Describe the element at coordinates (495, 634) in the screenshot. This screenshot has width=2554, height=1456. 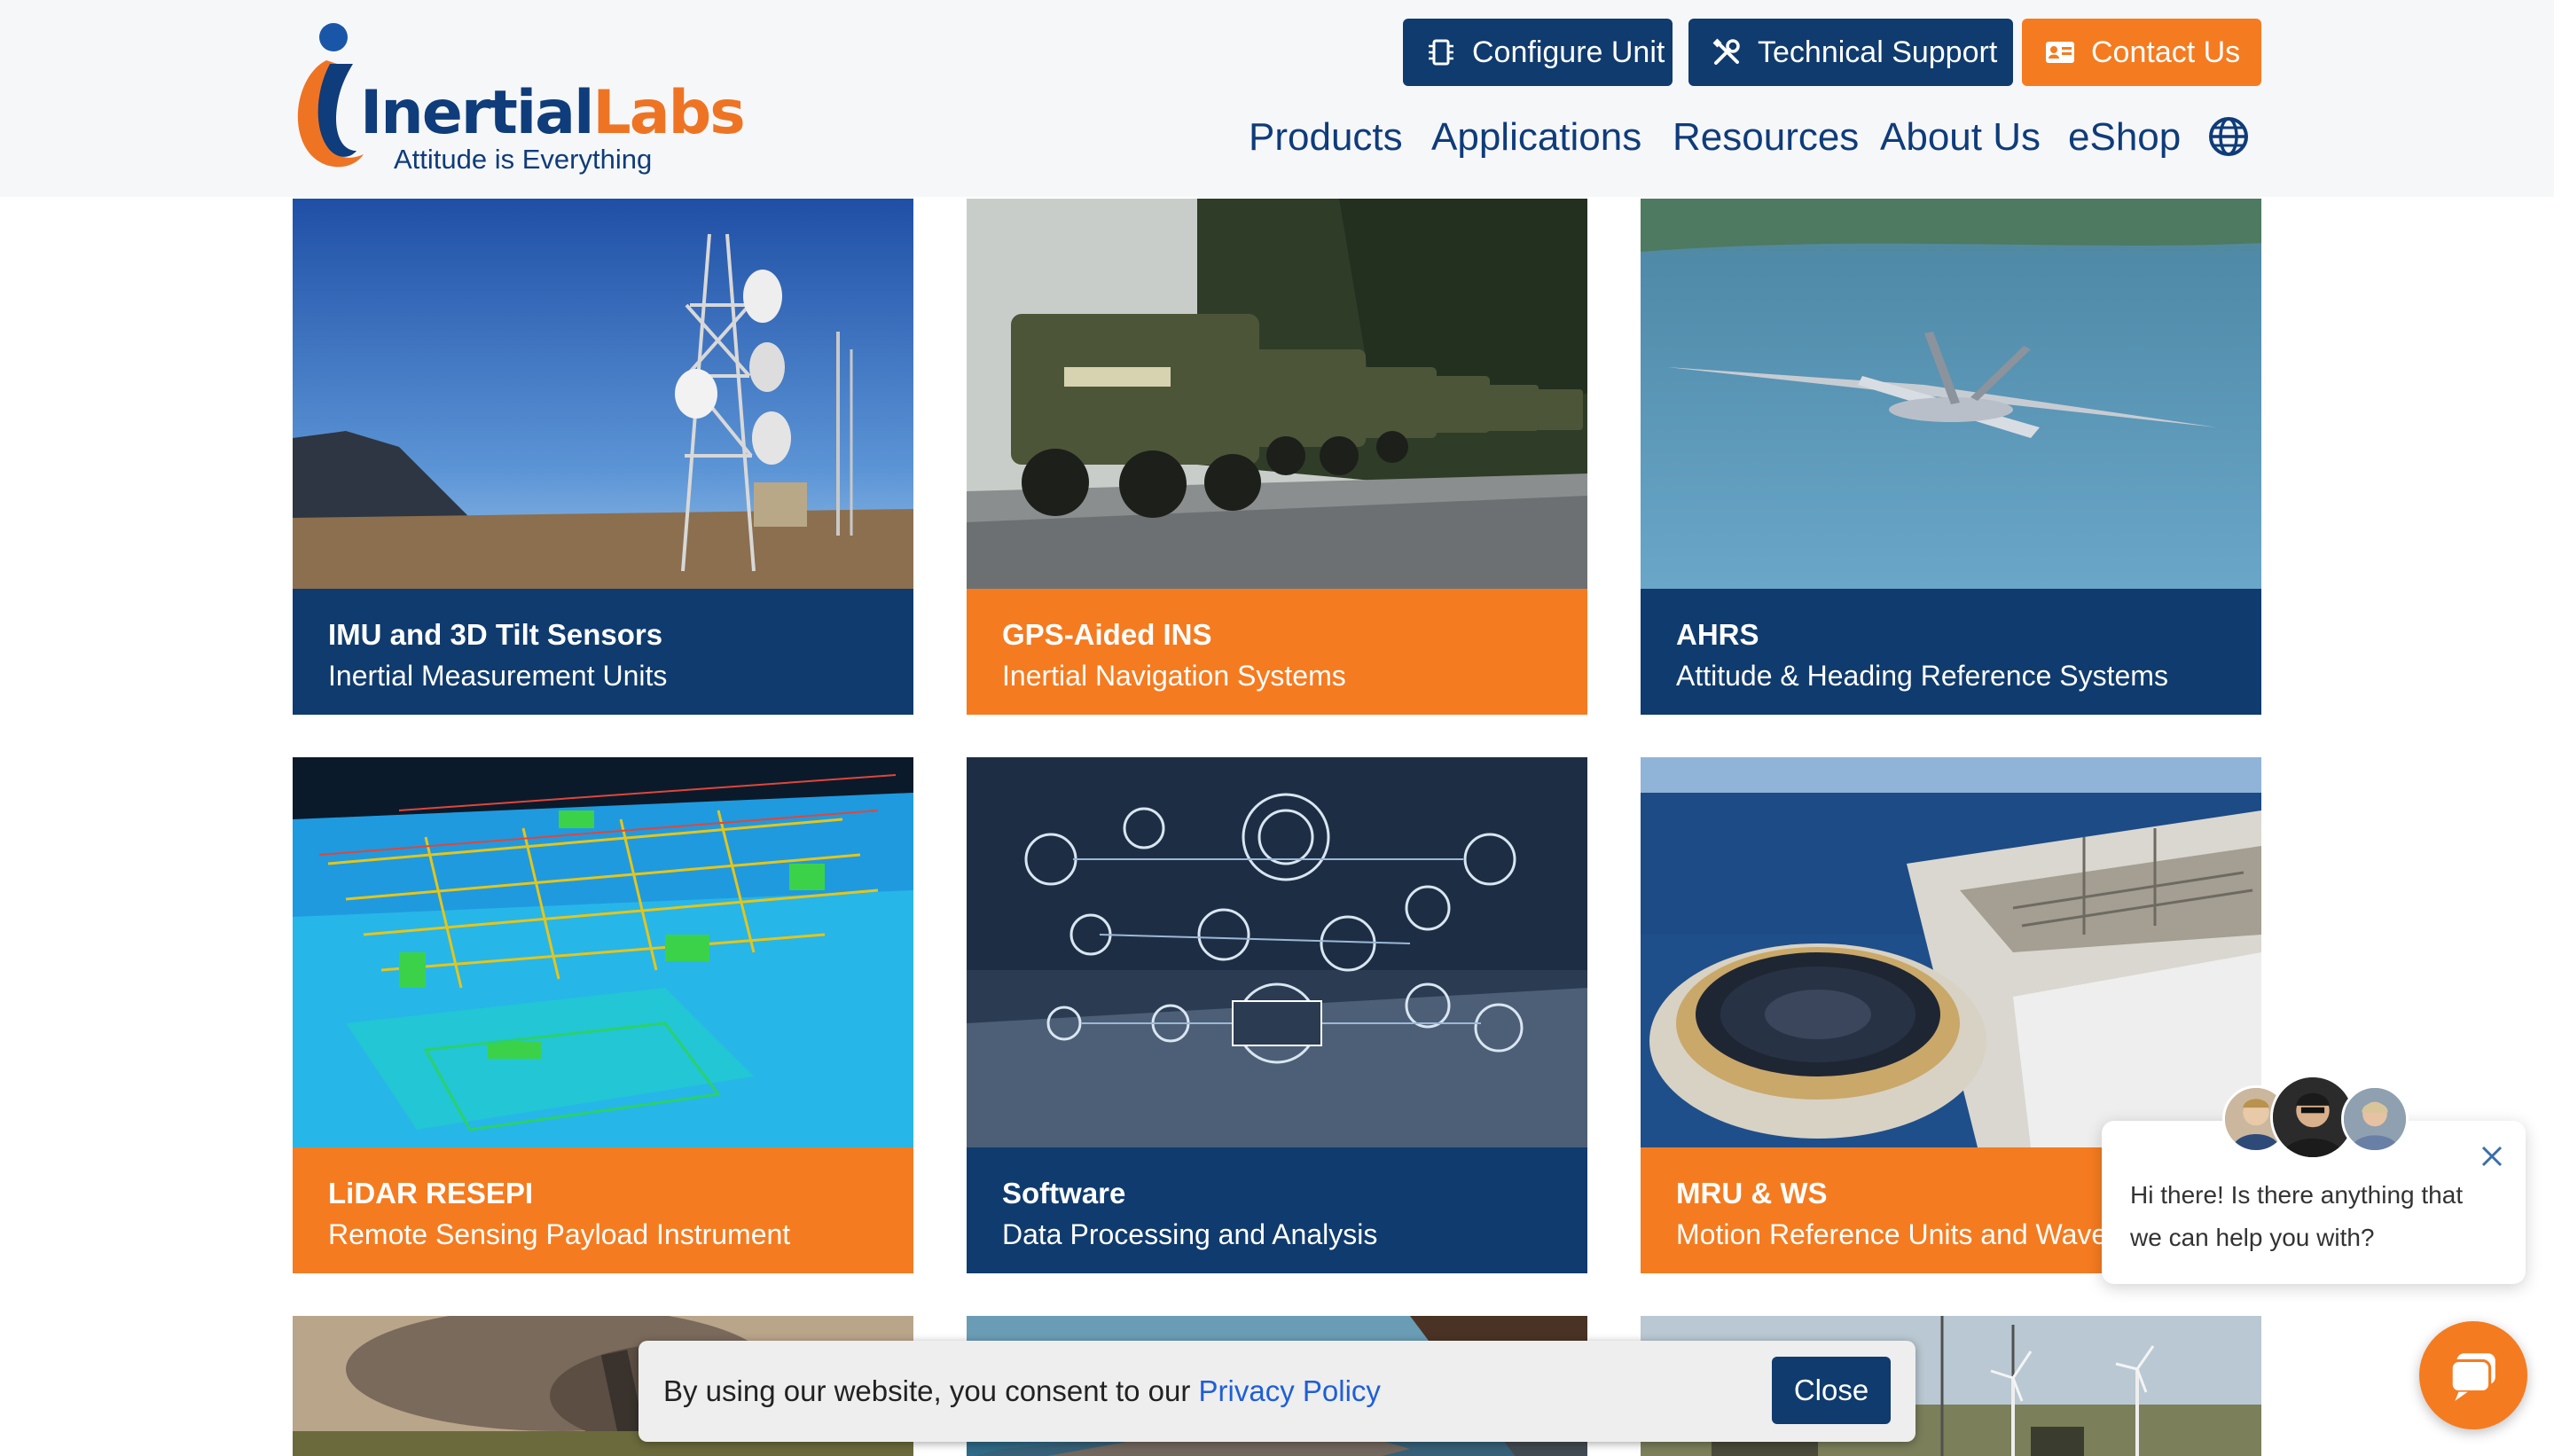
I see `card-title: IMU and 3D Tilt Sensors` at that location.